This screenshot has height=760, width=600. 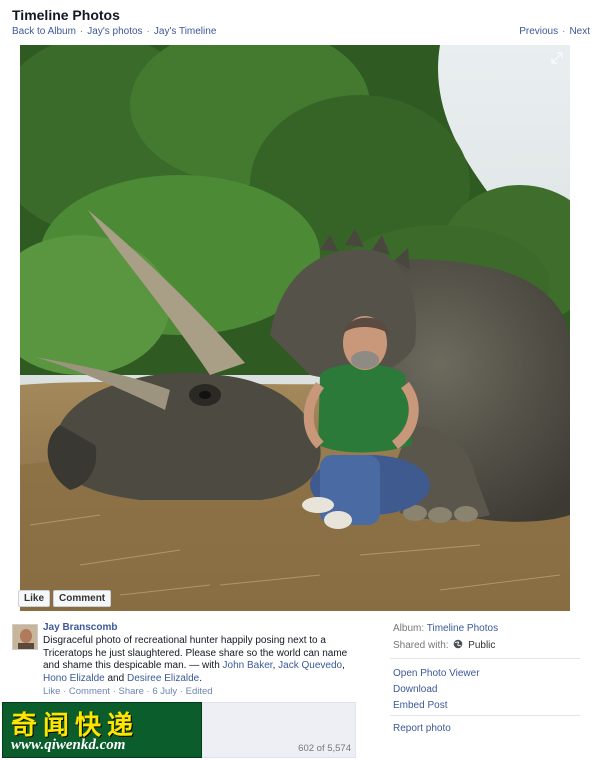 I want to click on post-text-and: and, so click(x=115, y=678).